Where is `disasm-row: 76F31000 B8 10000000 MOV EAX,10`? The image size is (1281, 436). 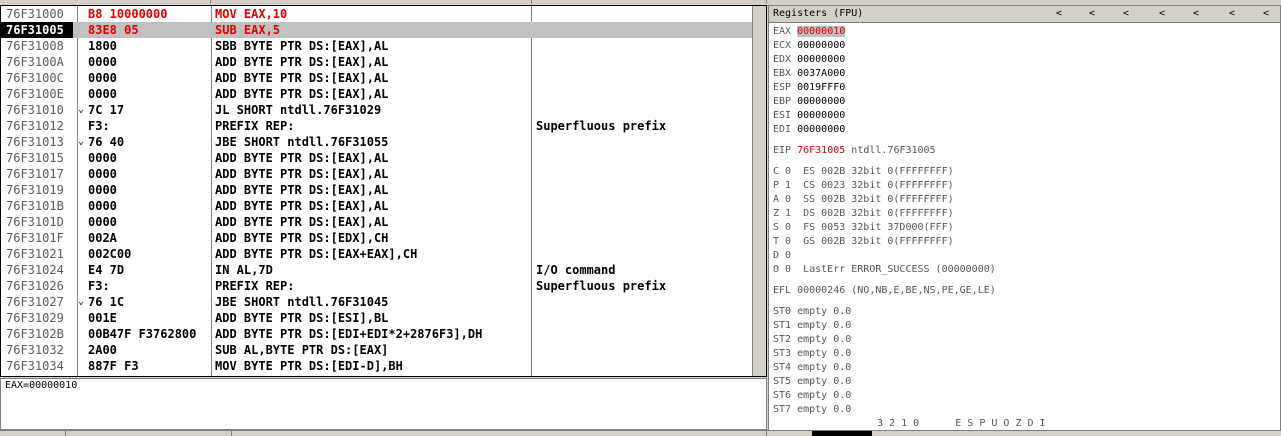
disasm-row: 76F31000 B8 10000000 MOV EAX,10 is located at coordinates (376, 14).